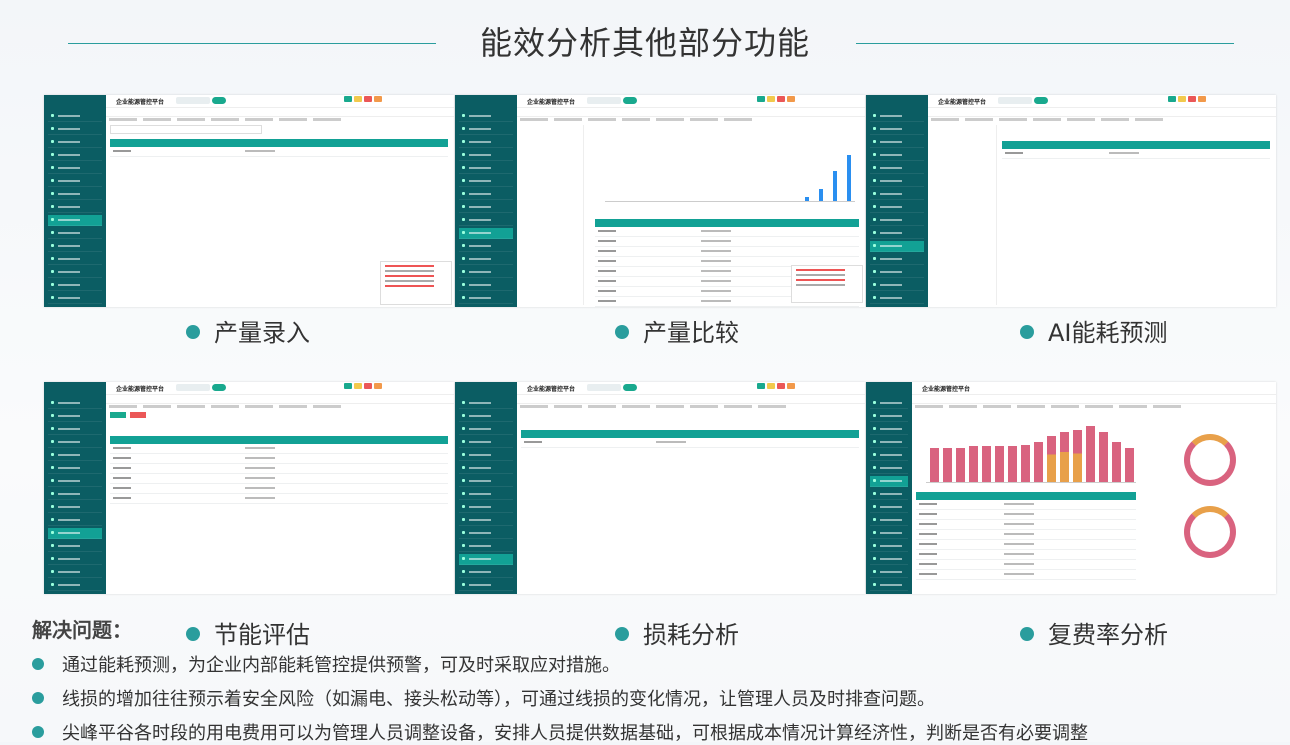 The image size is (1290, 745). I want to click on screenshot-loss-analysis: 企业能源管控平台, so click(660, 488).